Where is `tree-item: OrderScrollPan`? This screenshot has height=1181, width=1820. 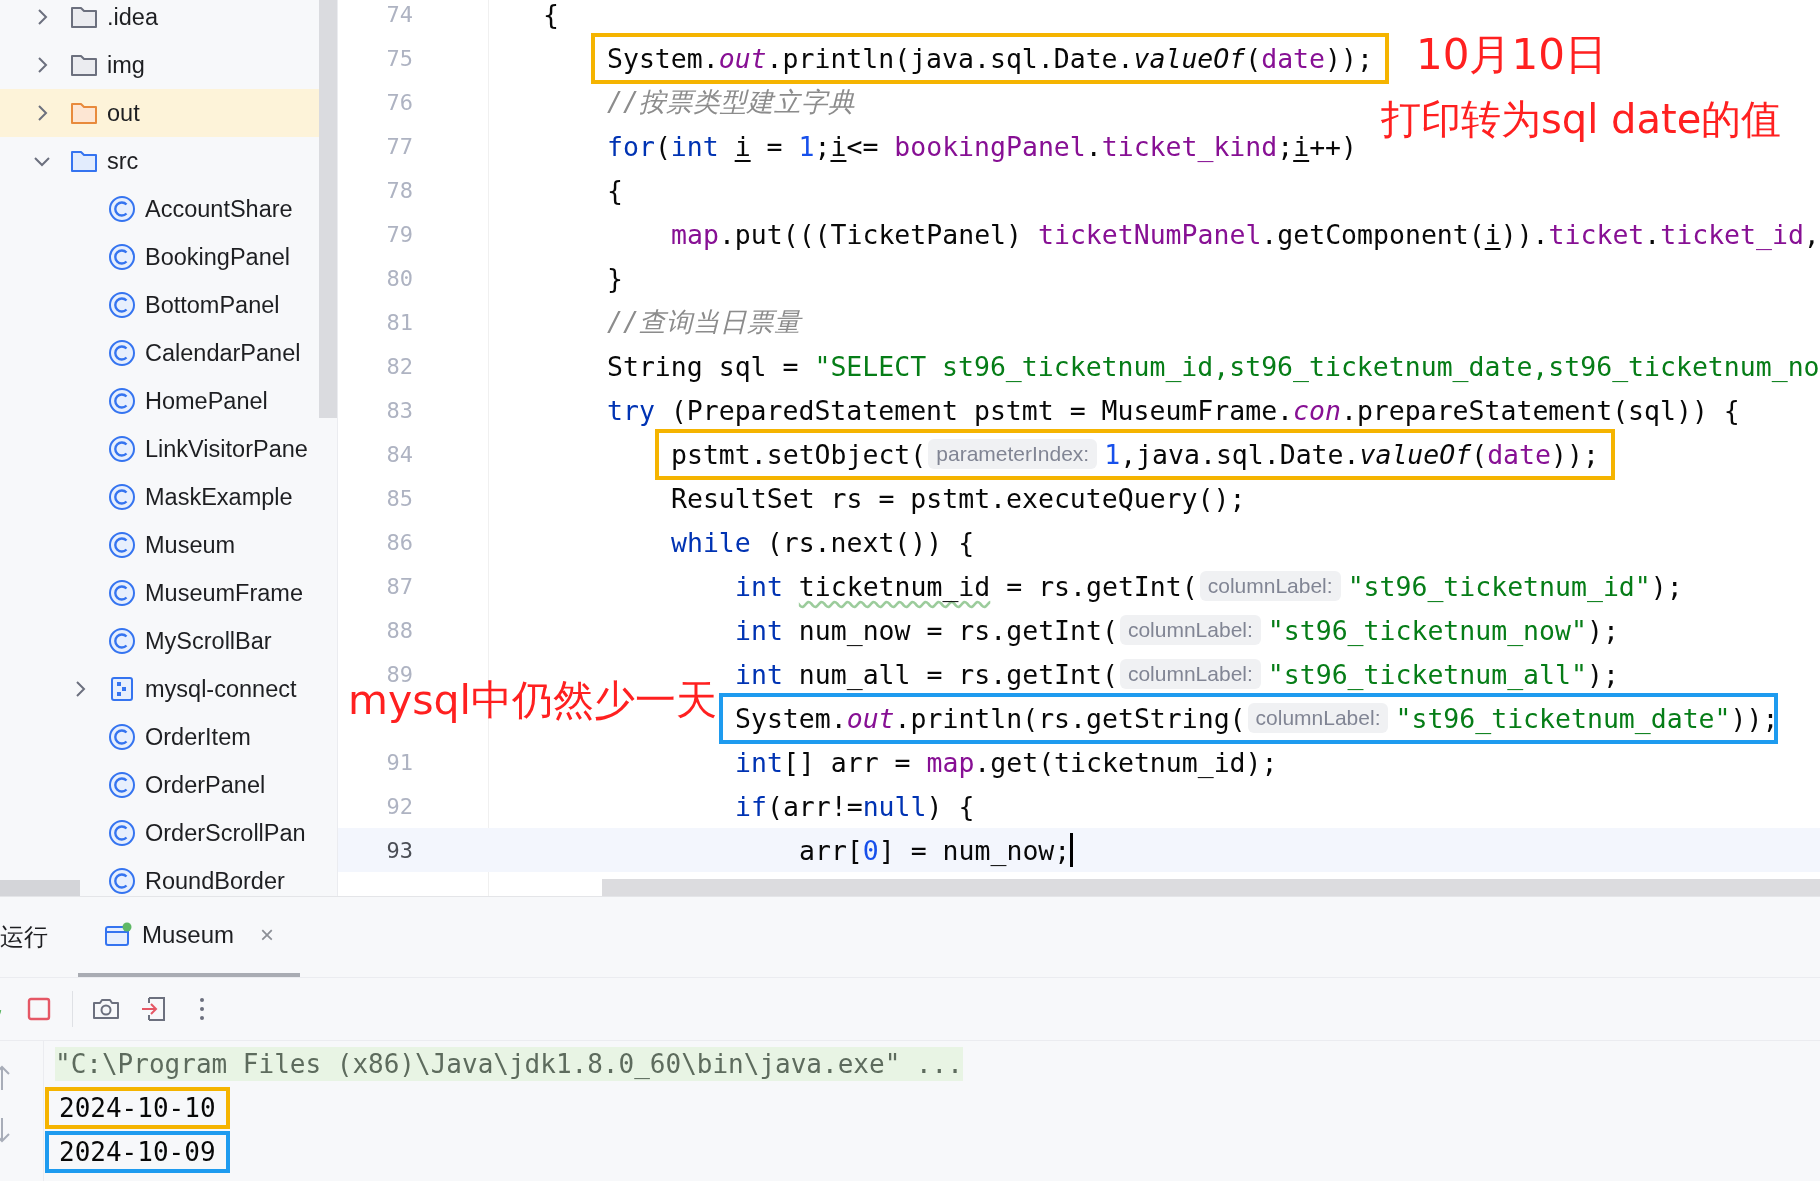 tree-item: OrderScrollPan is located at coordinates (159, 833).